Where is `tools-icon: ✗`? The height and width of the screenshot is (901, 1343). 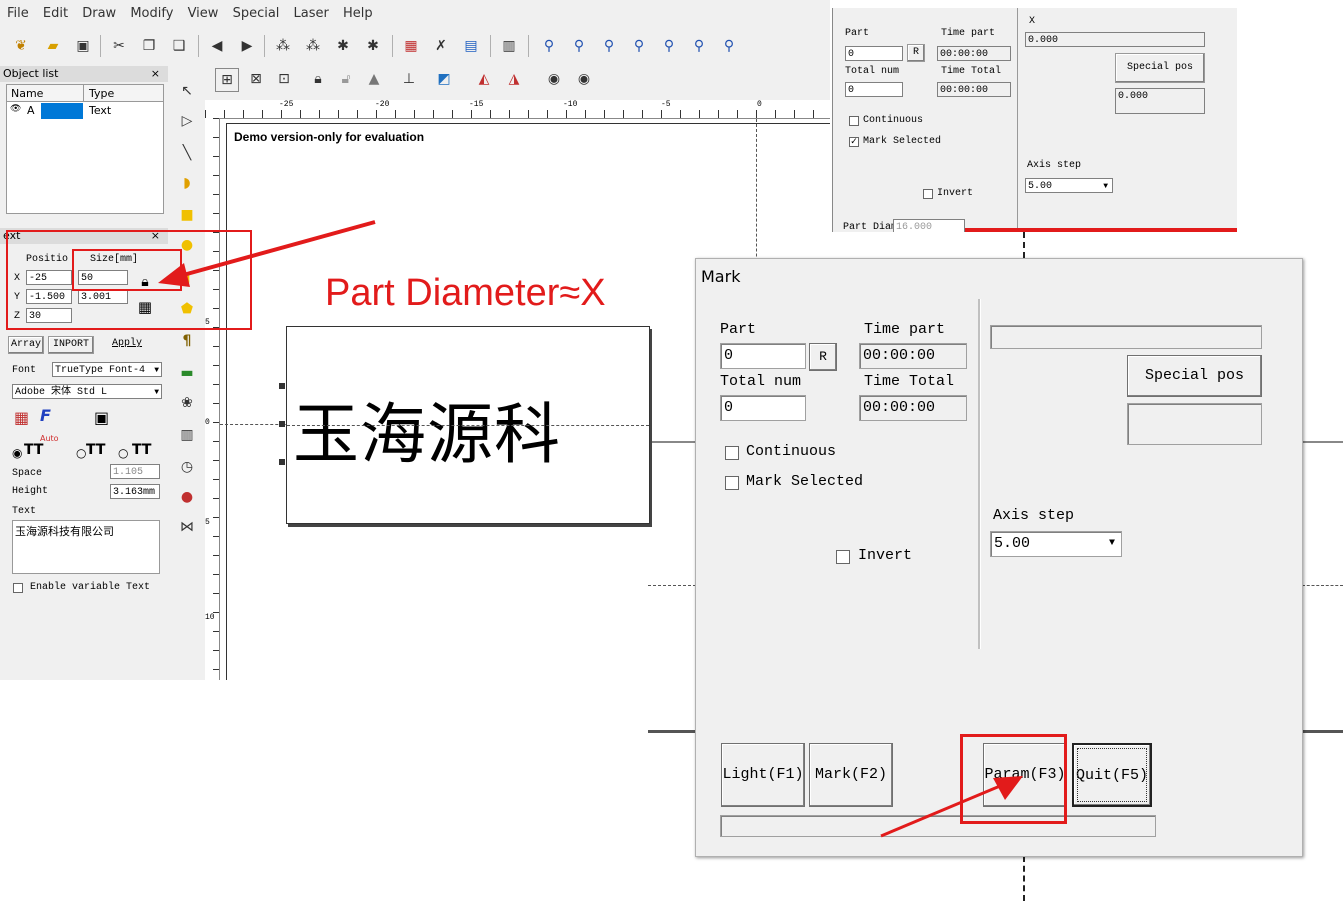
tools-icon: ✗ is located at coordinates (441, 46).